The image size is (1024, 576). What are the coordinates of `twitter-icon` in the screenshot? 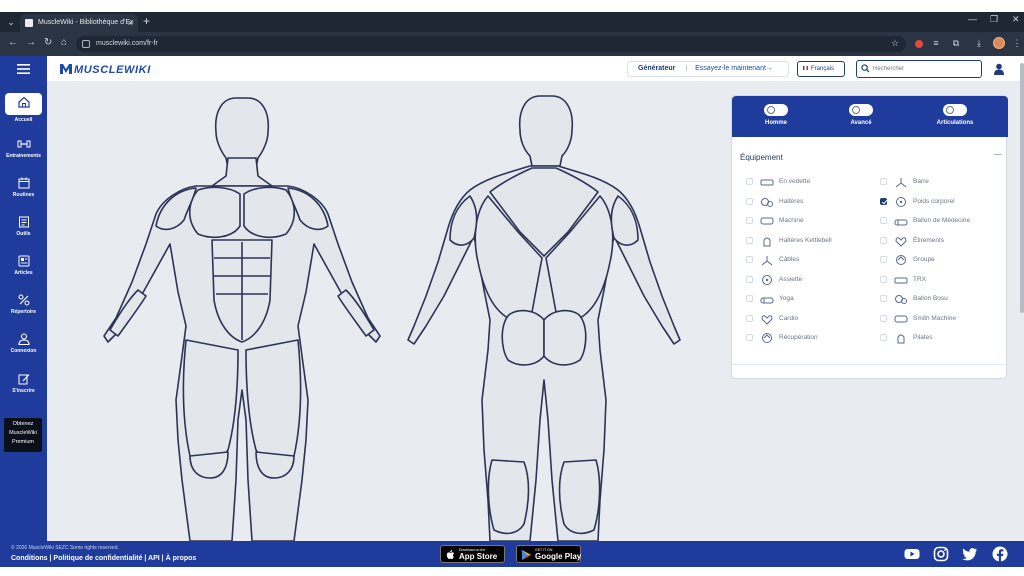 It's located at (970, 554).